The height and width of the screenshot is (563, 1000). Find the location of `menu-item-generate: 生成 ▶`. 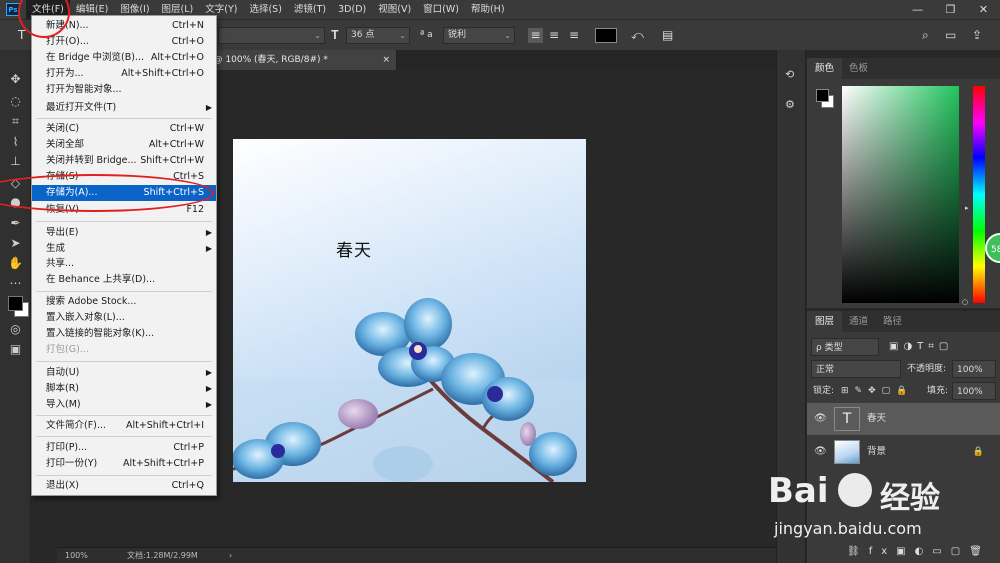

menu-item-generate: 生成 ▶ is located at coordinates (124, 249).